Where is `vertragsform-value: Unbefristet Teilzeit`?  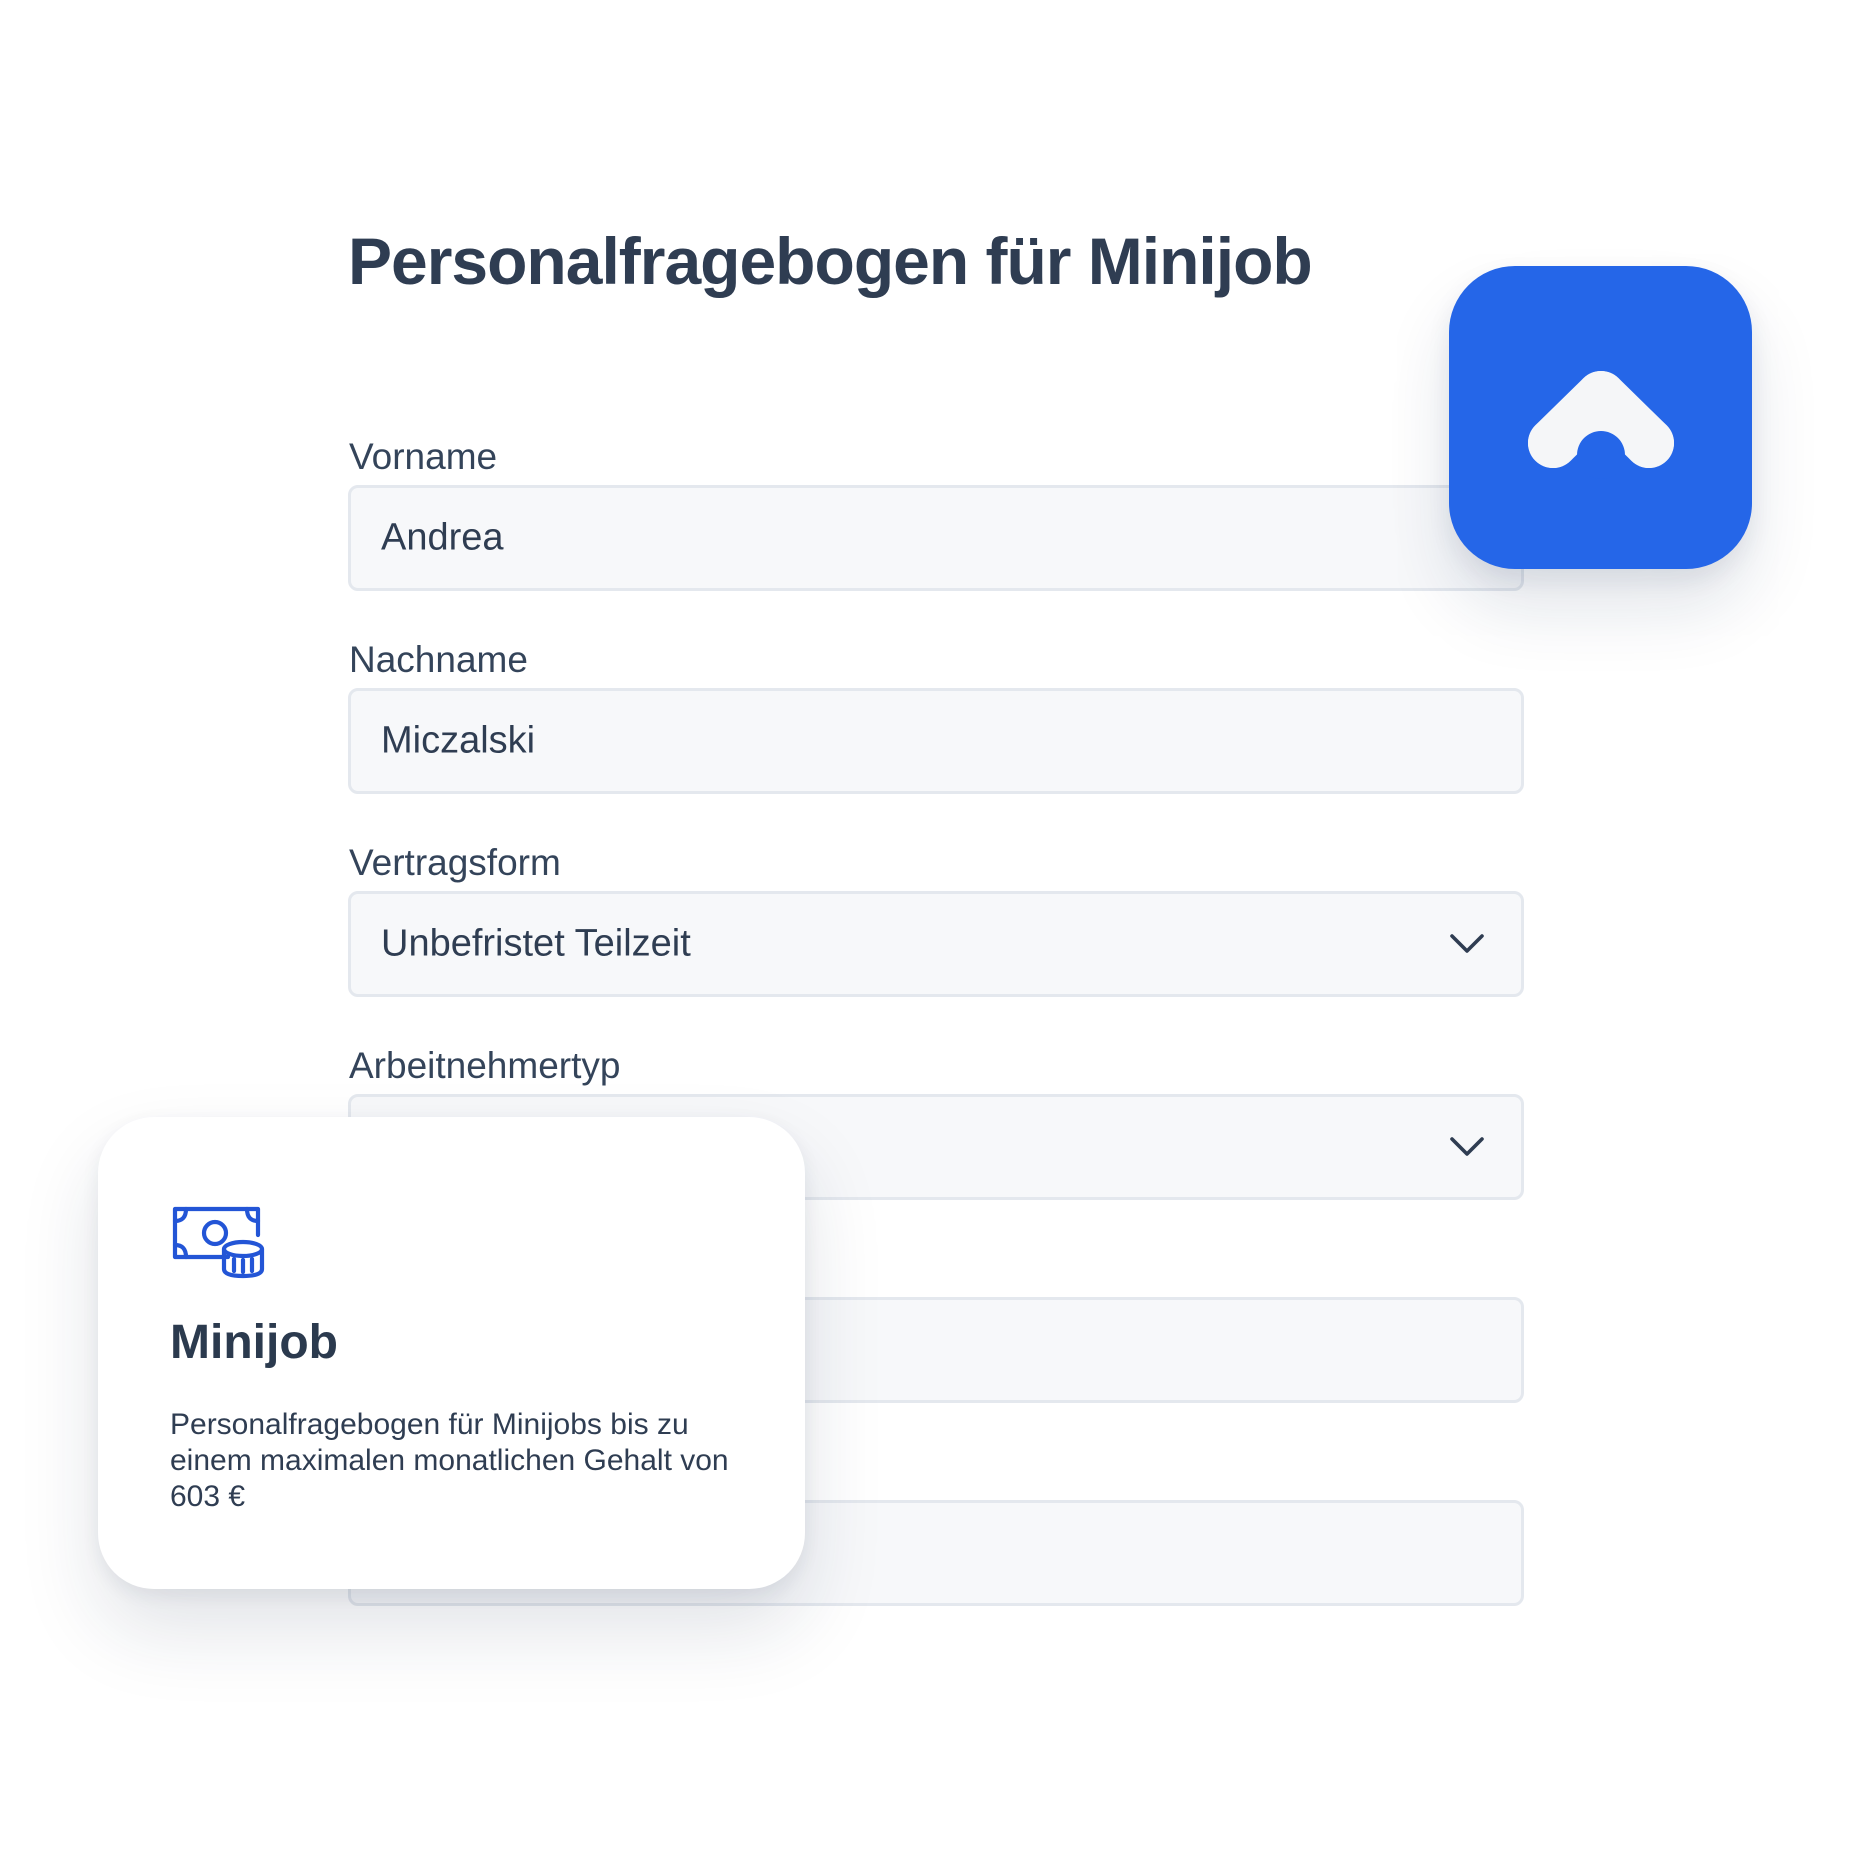 vertragsform-value: Unbefristet Teilzeit is located at coordinates (536, 943).